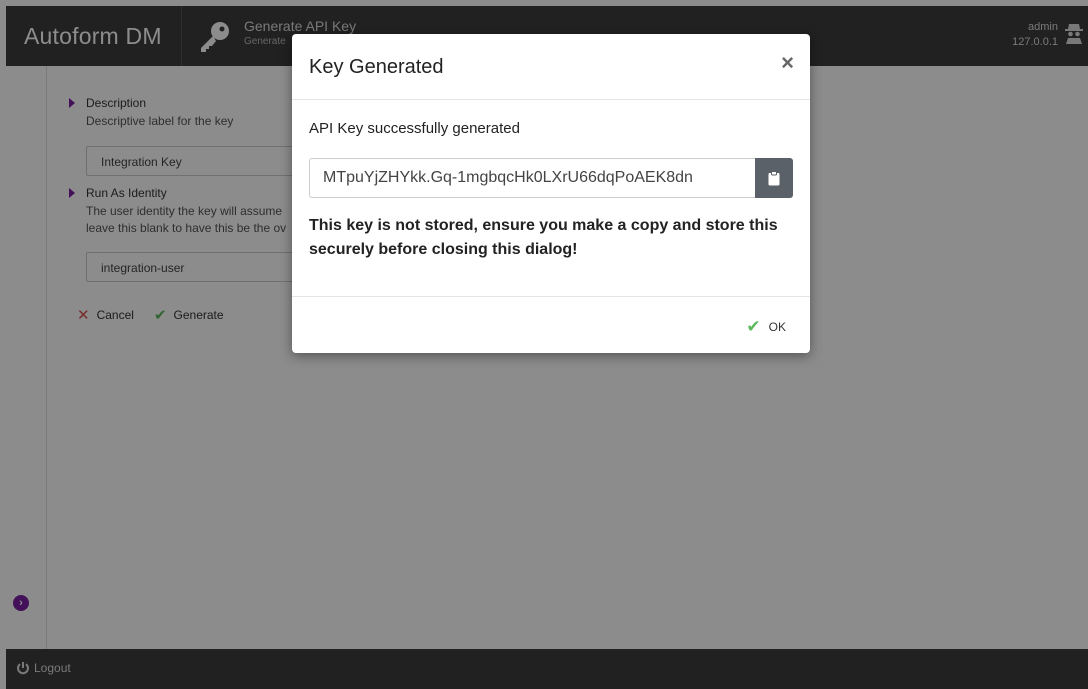 This screenshot has height=689, width=1088. Describe the element at coordinates (551, 325) in the screenshot. I see `modal-footer: ✔ OK` at that location.